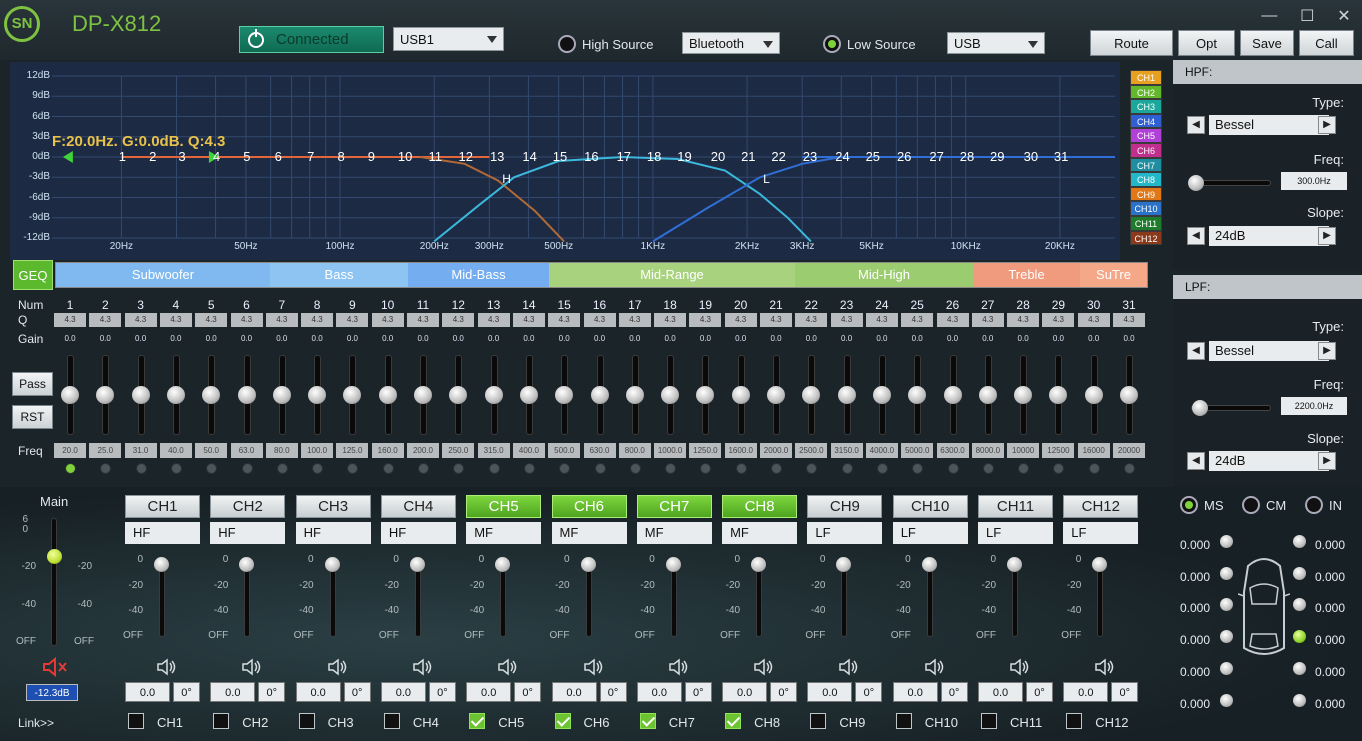 This screenshot has height=741, width=1362. What do you see at coordinates (589, 506) in the screenshot?
I see `channel-button-ch6: CH6` at bounding box center [589, 506].